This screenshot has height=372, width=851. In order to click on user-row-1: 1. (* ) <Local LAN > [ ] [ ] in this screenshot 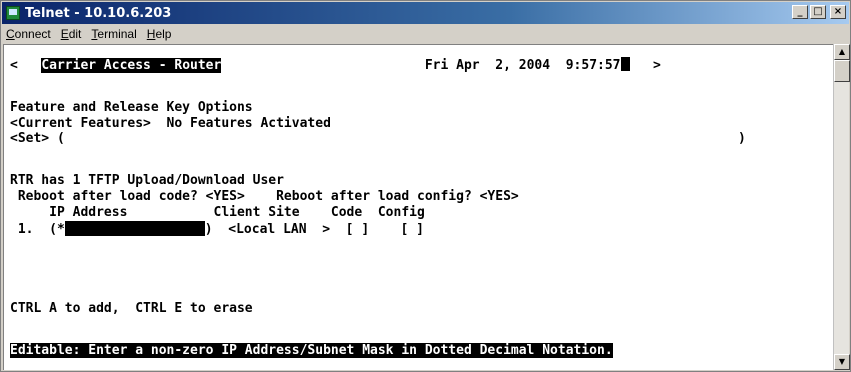, I will do `click(217, 229)`.